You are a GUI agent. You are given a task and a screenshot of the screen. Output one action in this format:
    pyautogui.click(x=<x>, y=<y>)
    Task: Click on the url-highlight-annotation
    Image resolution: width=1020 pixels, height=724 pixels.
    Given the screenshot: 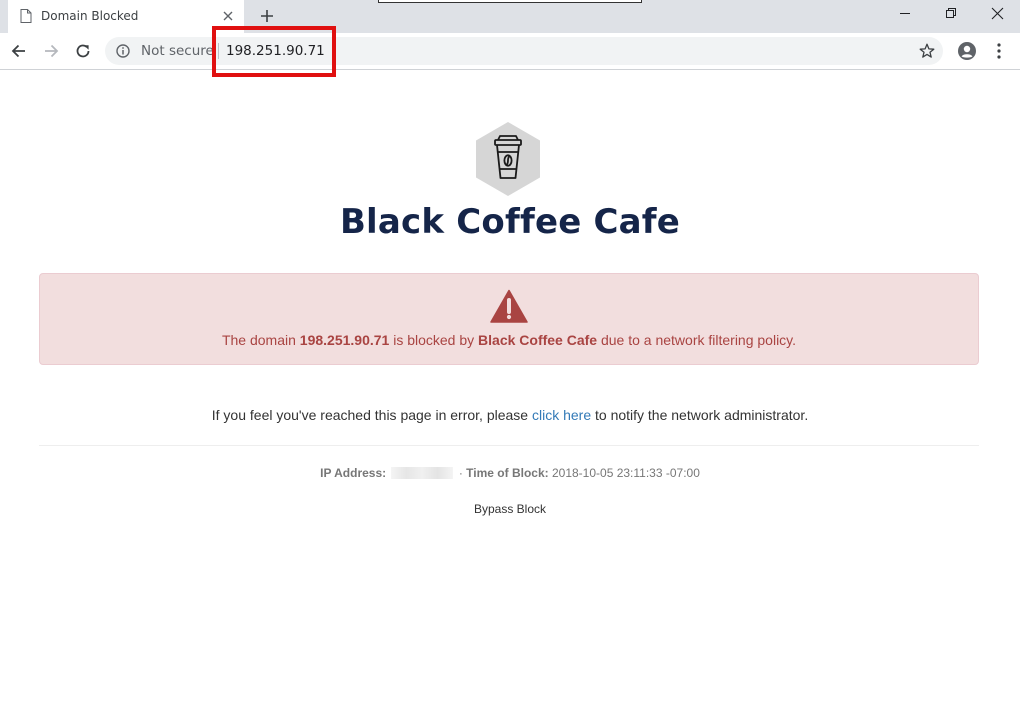 What is the action you would take?
    pyautogui.click(x=274, y=51)
    